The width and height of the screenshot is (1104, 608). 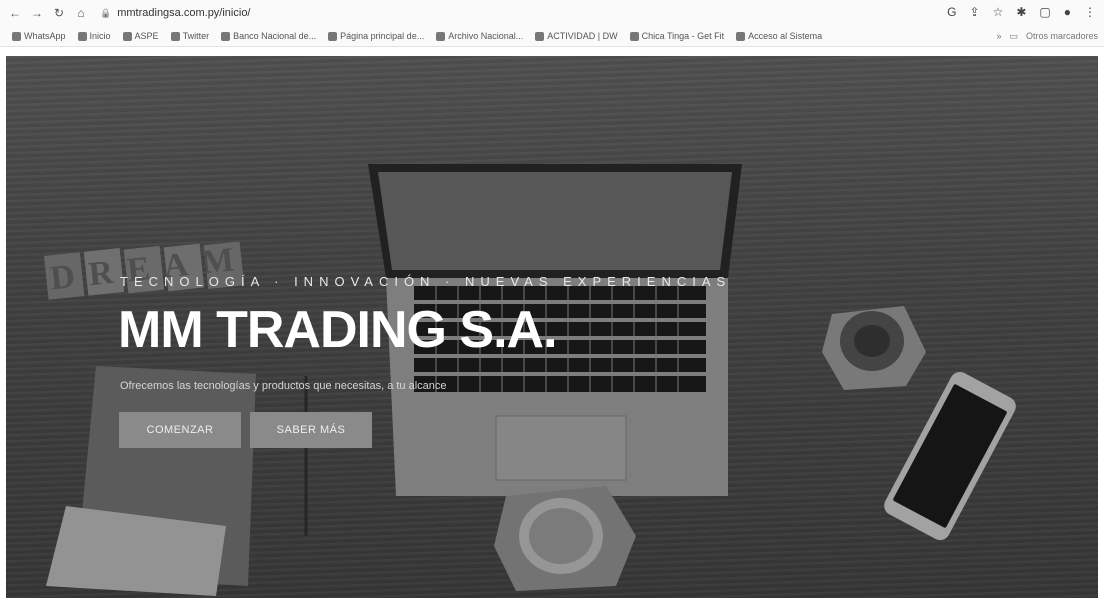 What do you see at coordinates (441, 36) in the screenshot?
I see `archive-icon` at bounding box center [441, 36].